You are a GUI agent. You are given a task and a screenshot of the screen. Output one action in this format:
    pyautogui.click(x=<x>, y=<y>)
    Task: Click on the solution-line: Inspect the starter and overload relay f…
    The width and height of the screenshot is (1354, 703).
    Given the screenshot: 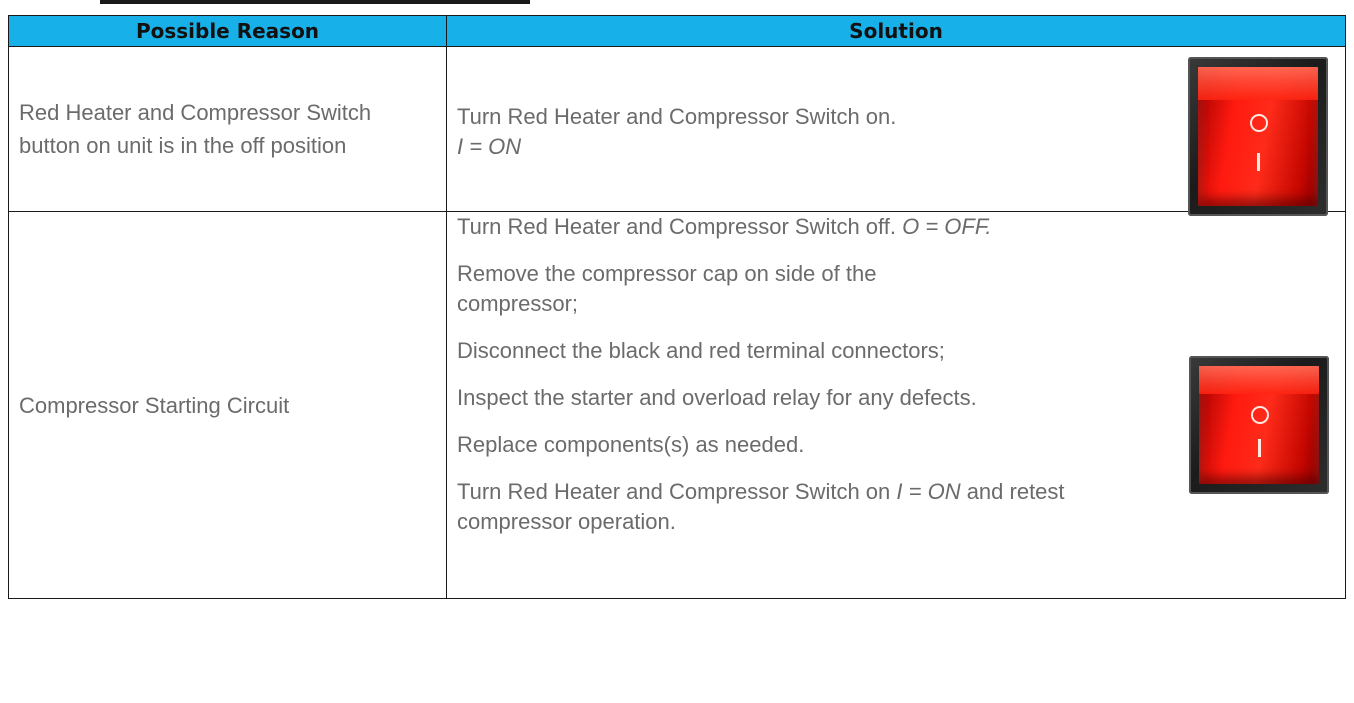 What is the action you would take?
    pyautogui.click(x=717, y=397)
    